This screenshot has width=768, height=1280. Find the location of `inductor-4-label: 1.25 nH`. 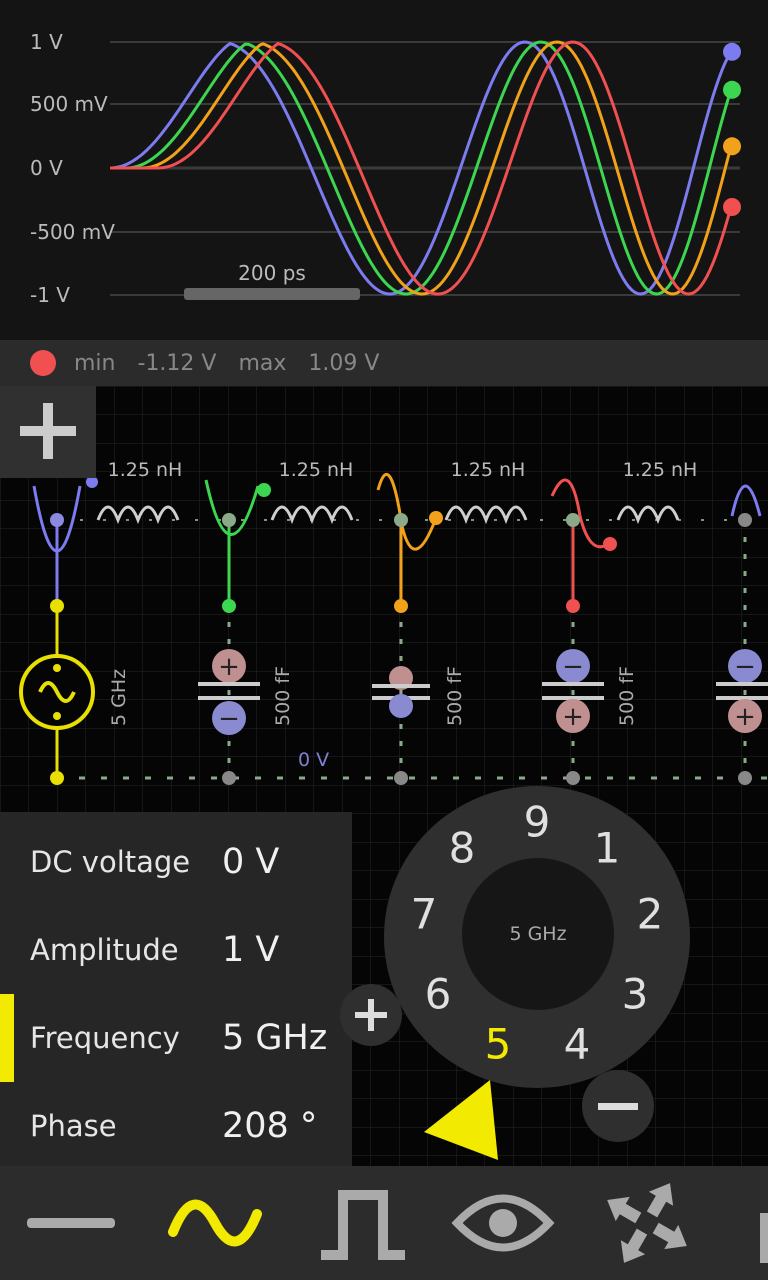

inductor-4-label: 1.25 nH is located at coordinates (660, 470).